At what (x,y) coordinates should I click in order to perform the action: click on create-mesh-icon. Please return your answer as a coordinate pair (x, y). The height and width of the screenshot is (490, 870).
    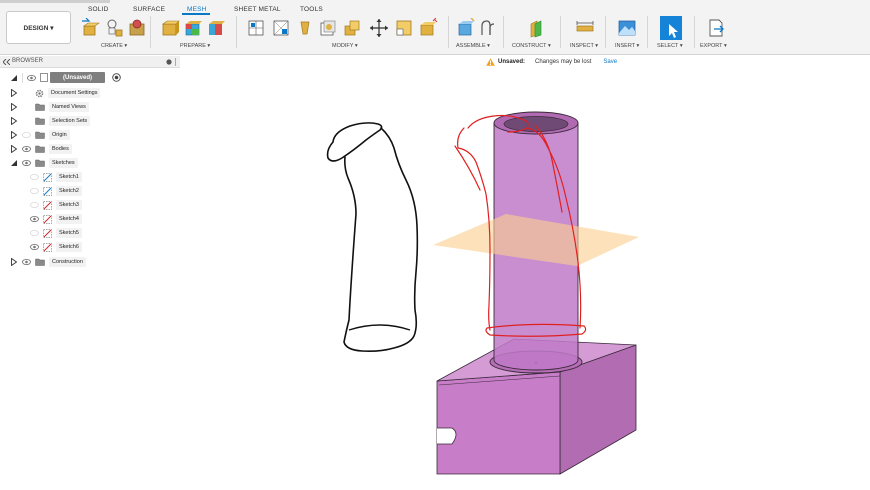
    Looking at the image, I should click on (90, 28).